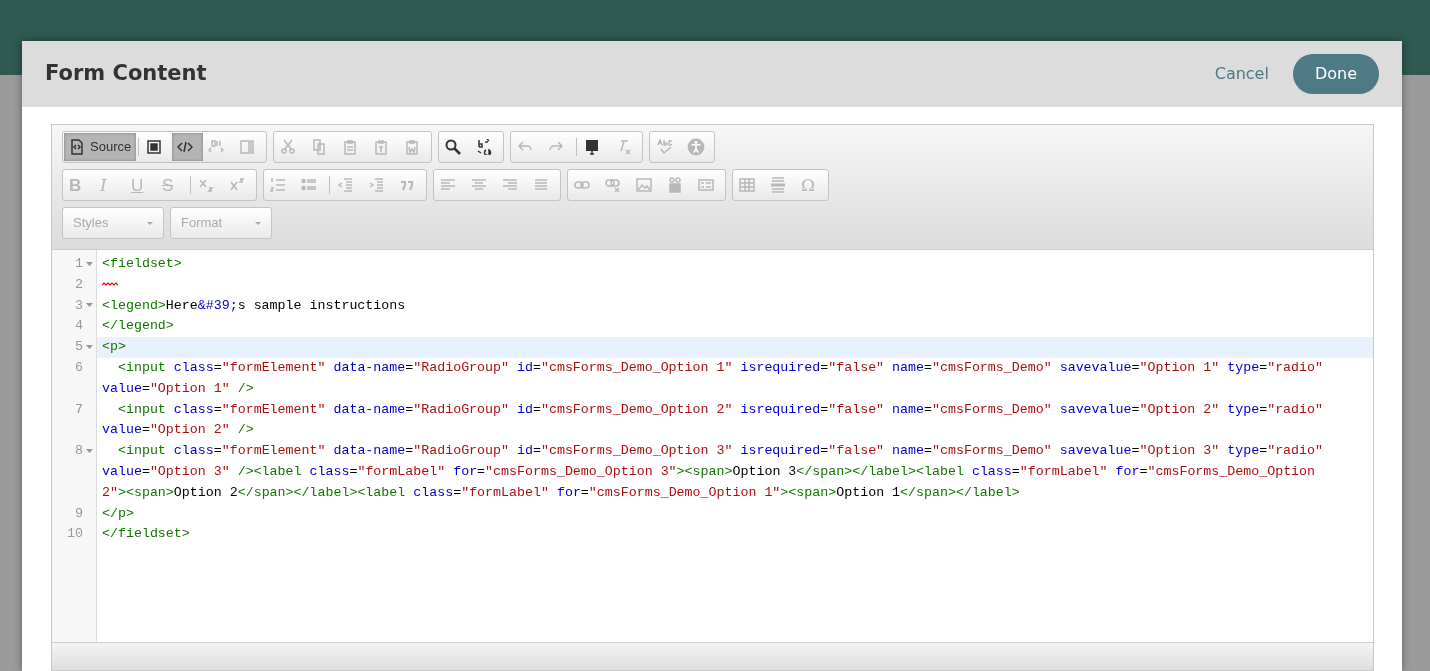  Describe the element at coordinates (319, 147) in the screenshot. I see `copy-icon` at that location.